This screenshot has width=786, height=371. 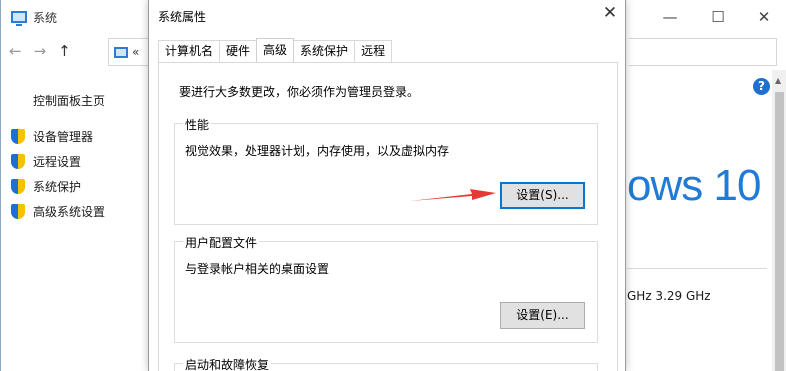 I want to click on minimize-button: —, so click(x=670, y=17).